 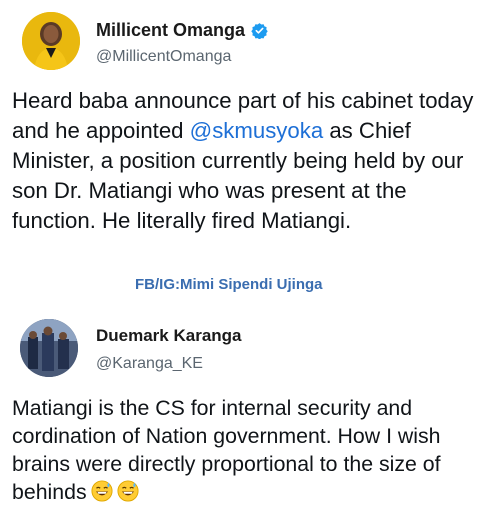 I want to click on avatar-millicent, so click(x=51, y=41).